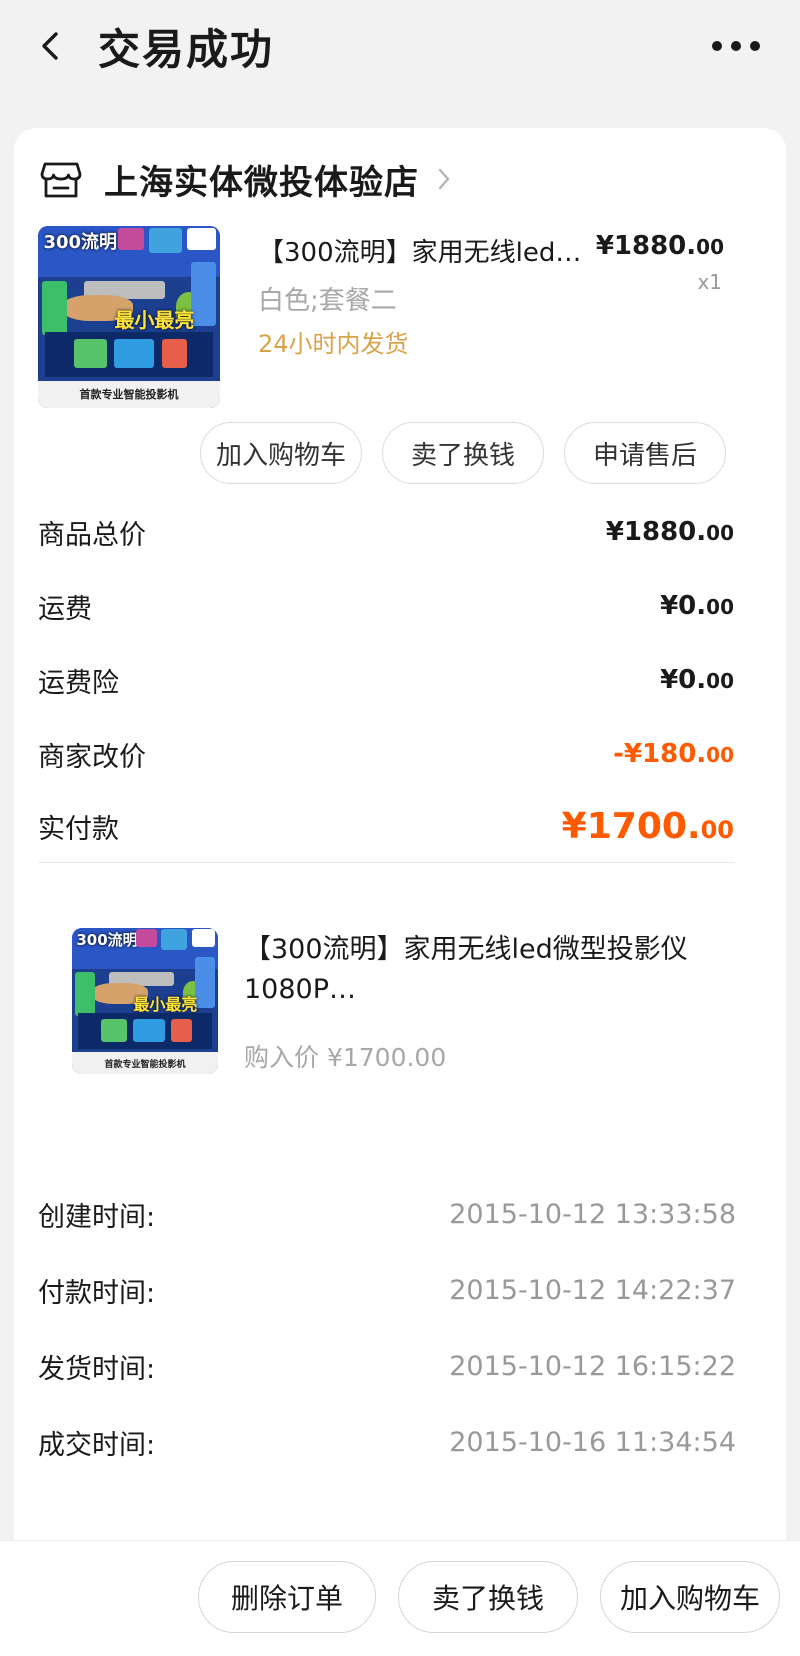 The height and width of the screenshot is (1656, 800). What do you see at coordinates (97, 1217) in the screenshot?
I see `time-label: 创建时间:` at bounding box center [97, 1217].